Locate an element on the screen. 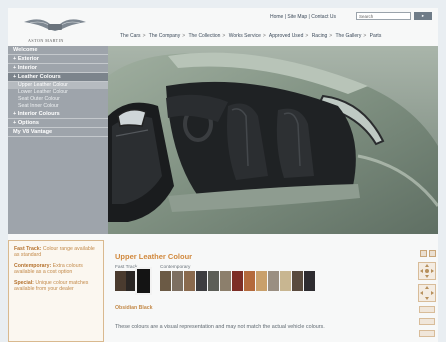 The width and height of the screenshot is (446, 342). nav-parts: Parts is located at coordinates (376, 36).